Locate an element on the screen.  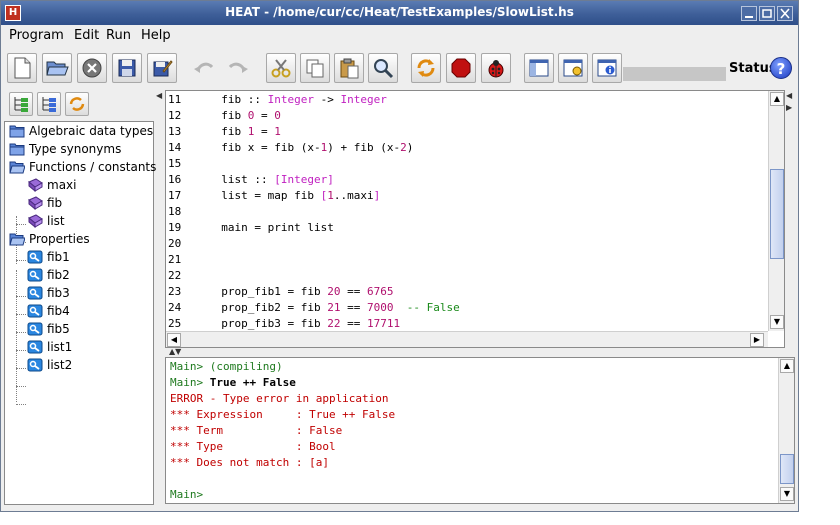
code-line: 22 is located at coordinates (188, 276).